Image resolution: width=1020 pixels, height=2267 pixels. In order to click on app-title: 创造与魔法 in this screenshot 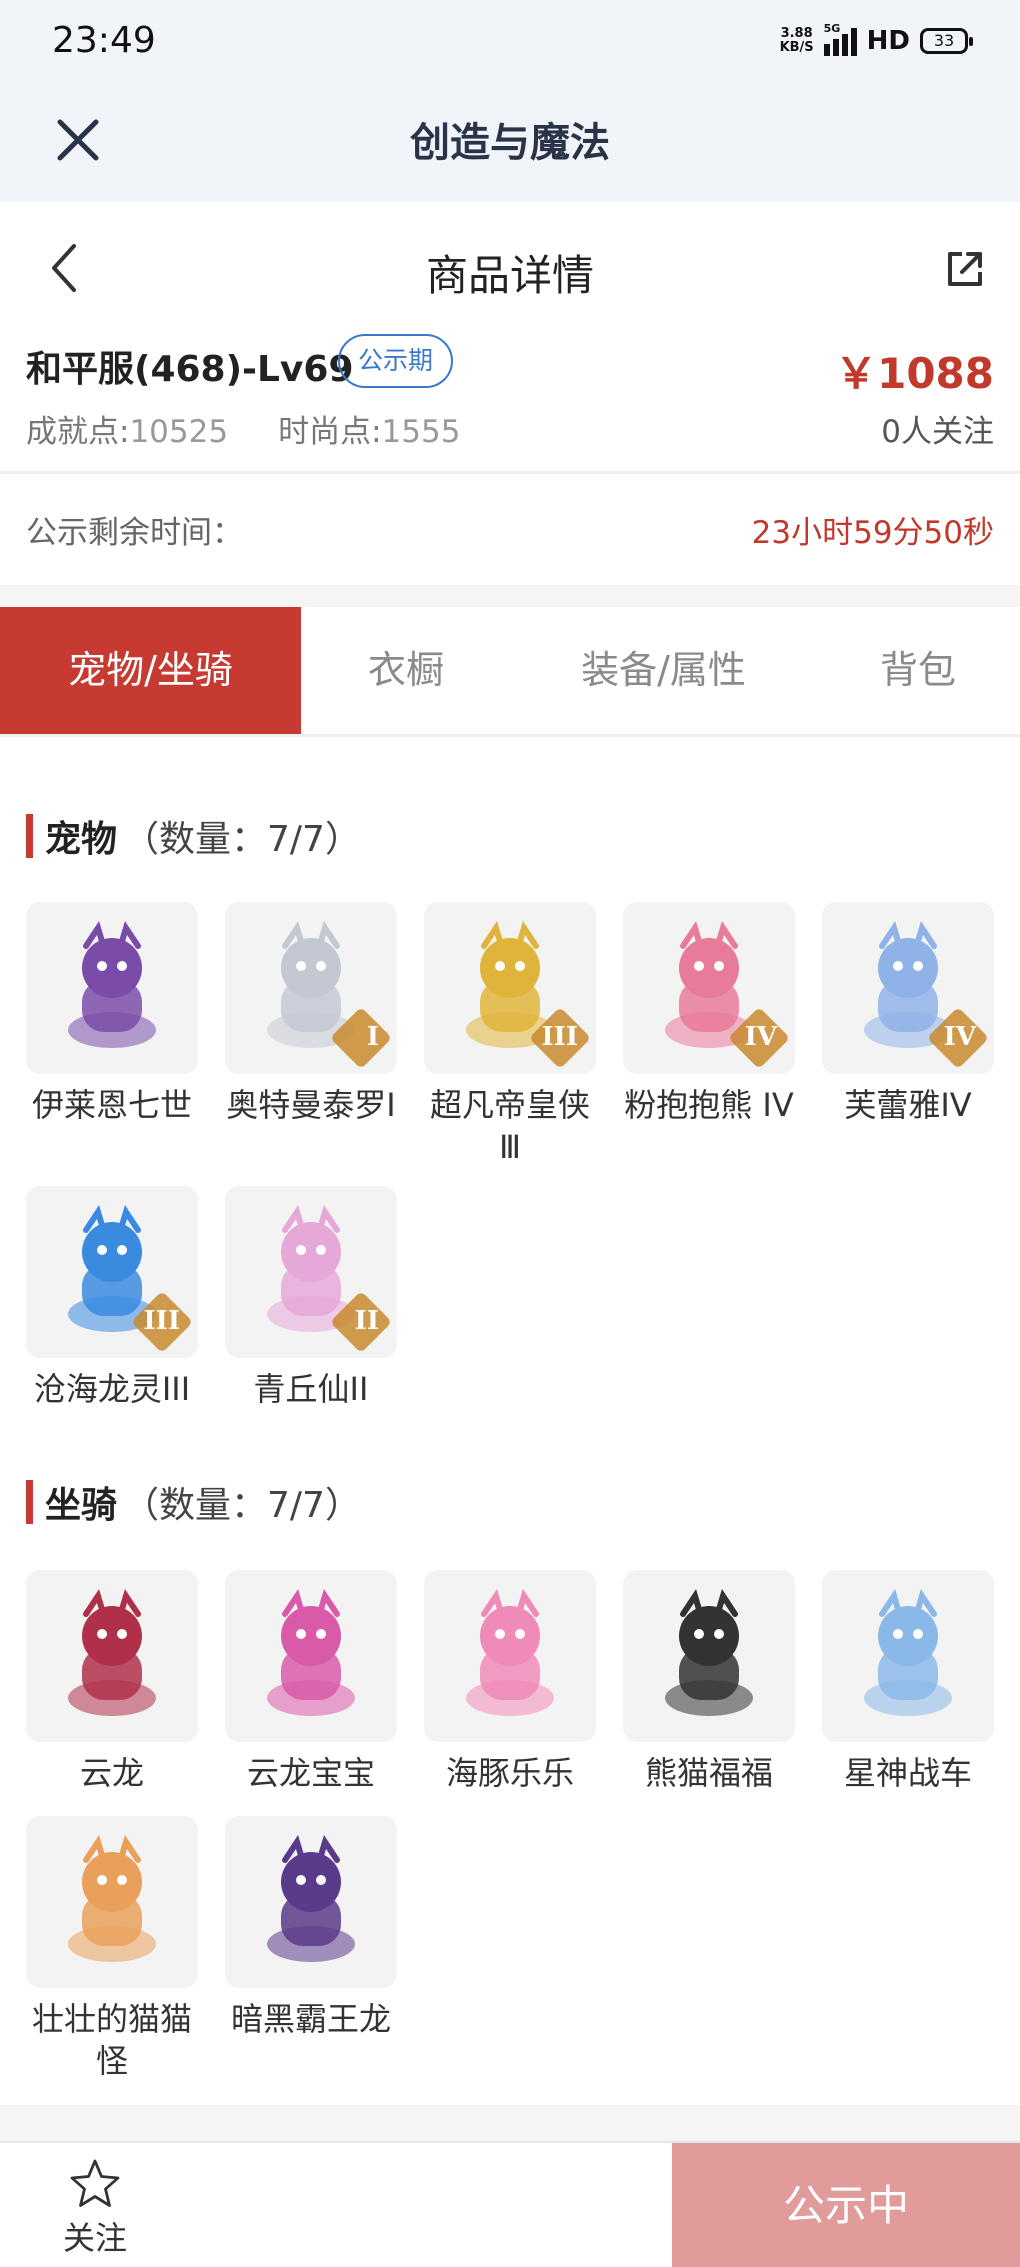, I will do `click(510, 143)`.